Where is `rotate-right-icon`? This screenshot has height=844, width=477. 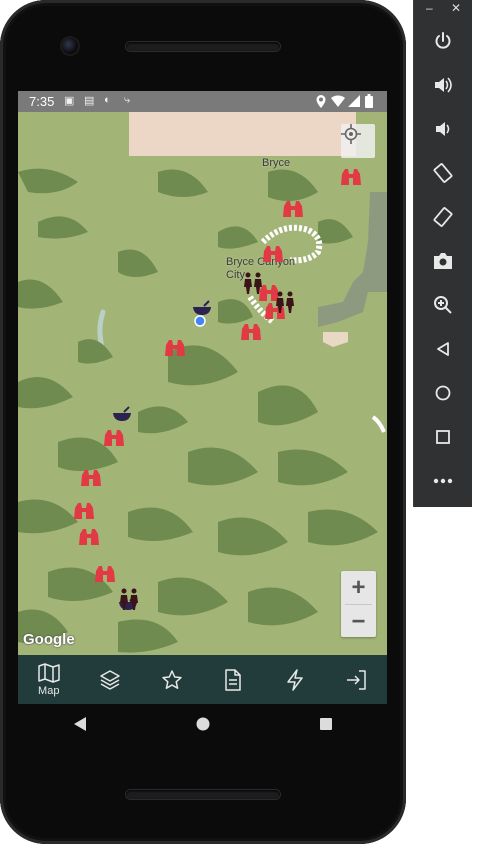 rotate-right-icon is located at coordinates (443, 217).